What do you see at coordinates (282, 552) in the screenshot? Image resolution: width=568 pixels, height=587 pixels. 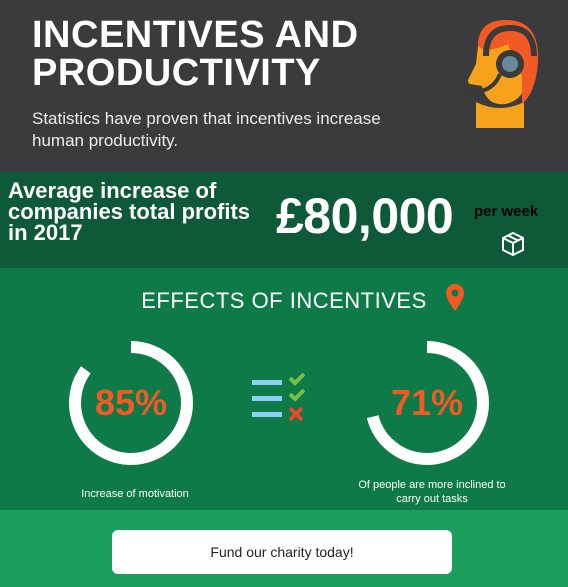 I see `fund-charity-button: Fund our charity today!` at bounding box center [282, 552].